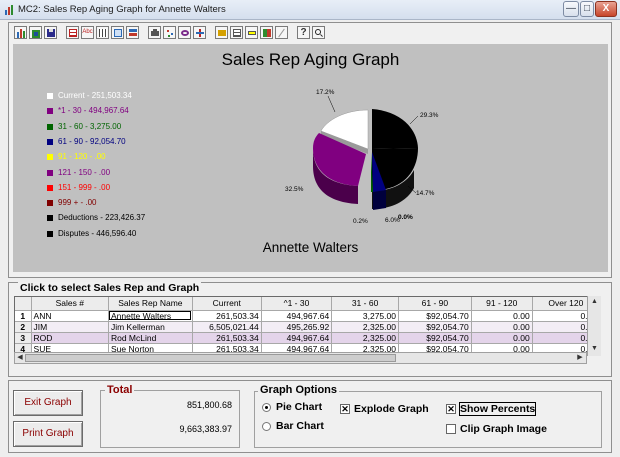 The width and height of the screenshot is (620, 457). Describe the element at coordinates (606, 9) in the screenshot. I see `close-button: X` at that location.